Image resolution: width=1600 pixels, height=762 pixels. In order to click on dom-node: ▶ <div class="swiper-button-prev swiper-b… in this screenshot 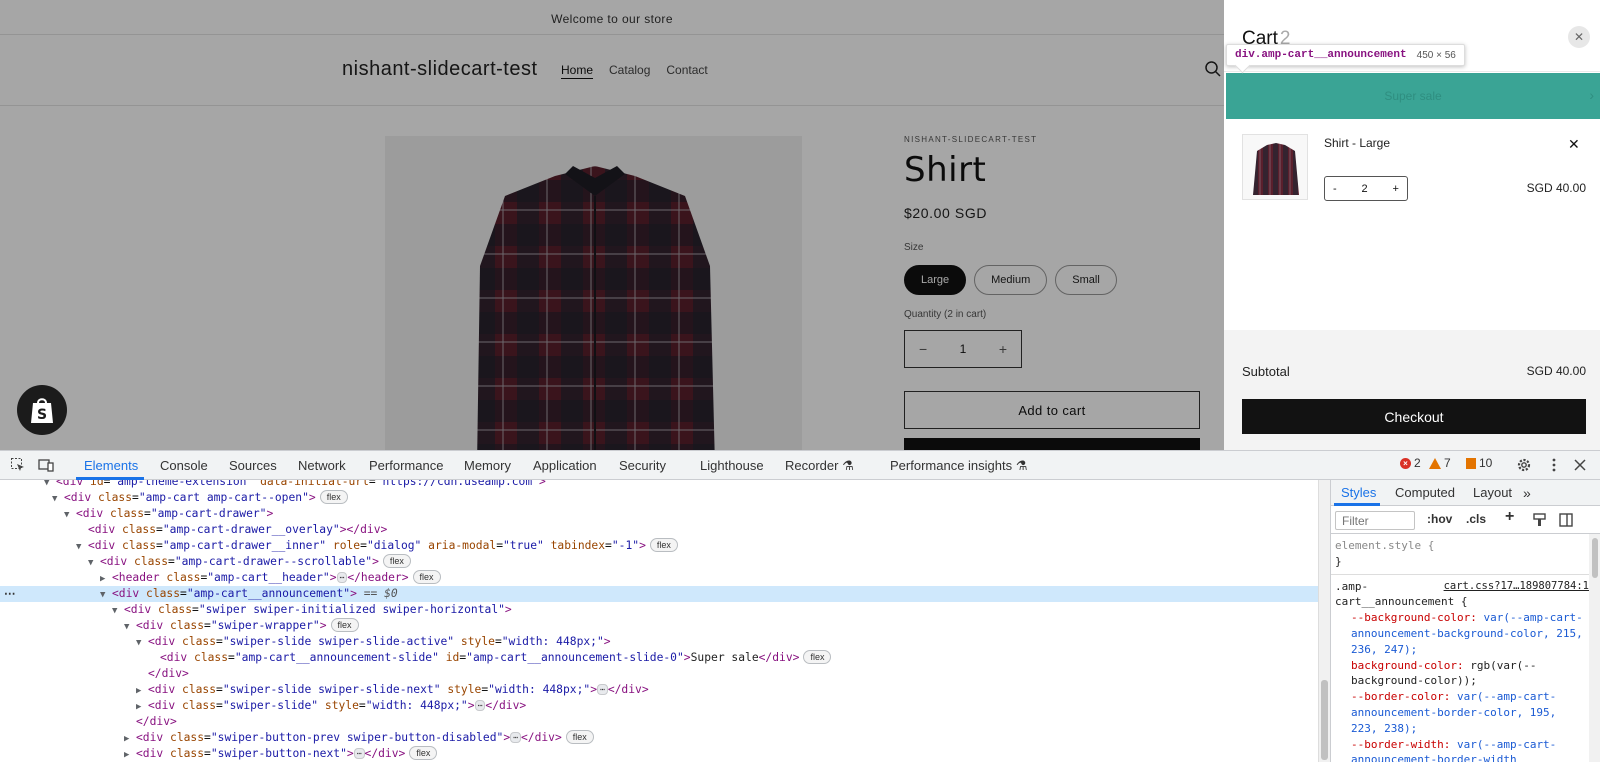, I will do `click(659, 738)`.